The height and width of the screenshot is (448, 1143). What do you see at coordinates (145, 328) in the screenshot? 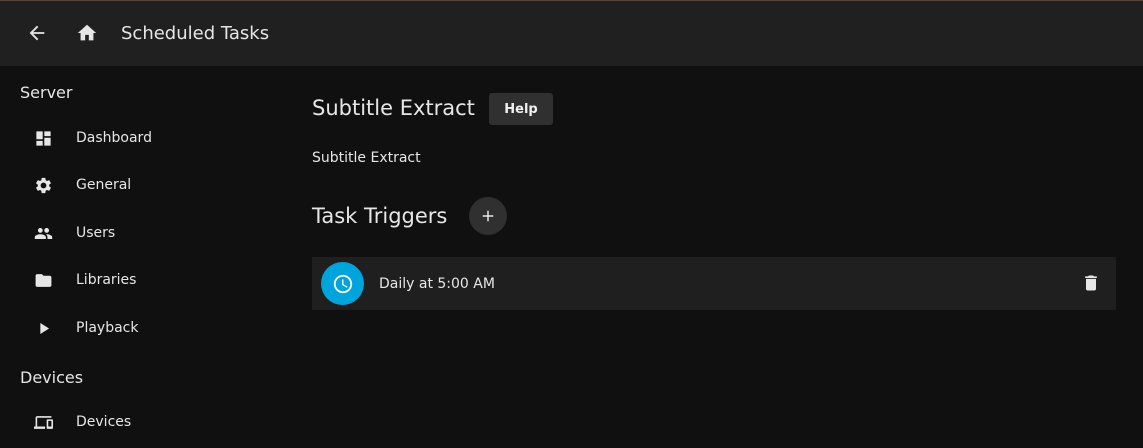
I see `sidebar-item-playback: Playback` at bounding box center [145, 328].